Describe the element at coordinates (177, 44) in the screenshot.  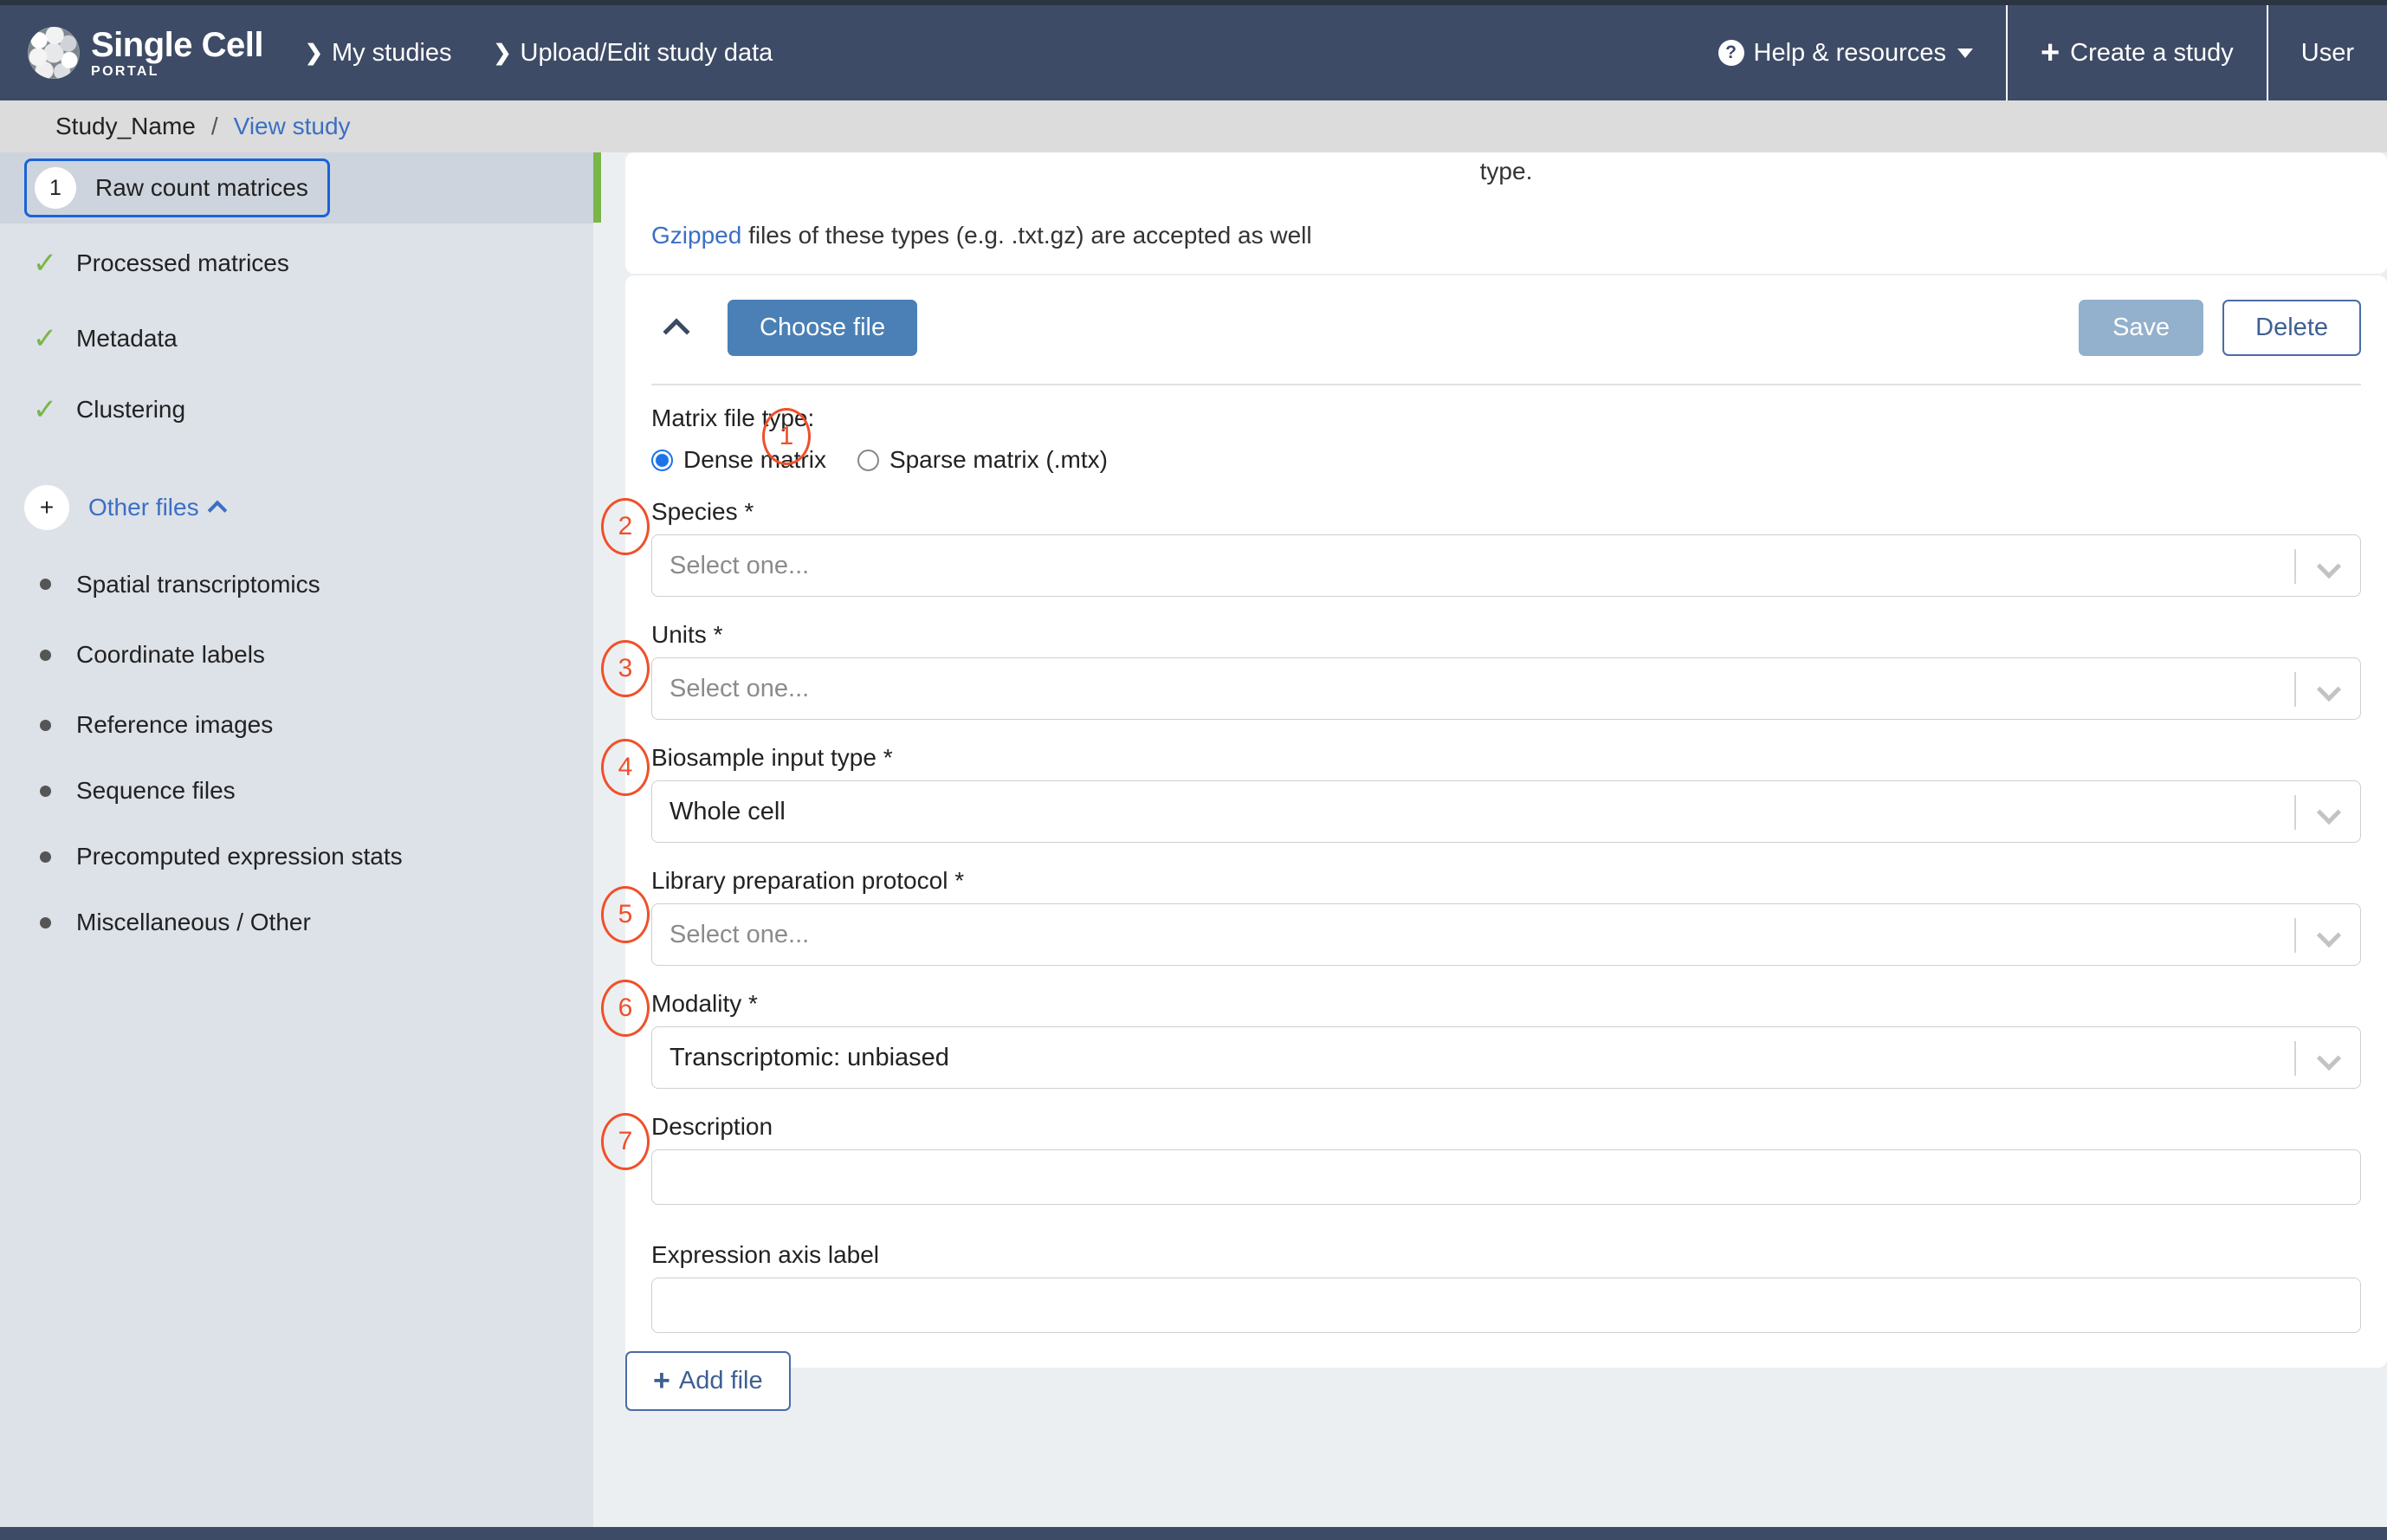
I see `logo-title: Single Cell` at that location.